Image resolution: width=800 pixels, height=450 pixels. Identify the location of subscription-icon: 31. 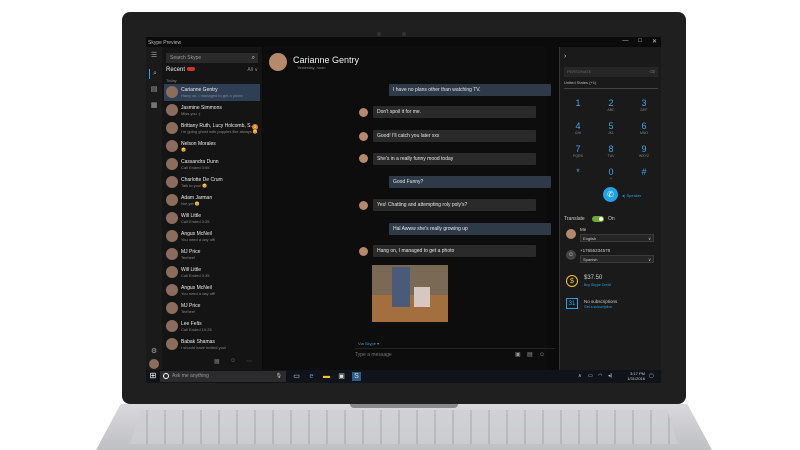
(572, 303).